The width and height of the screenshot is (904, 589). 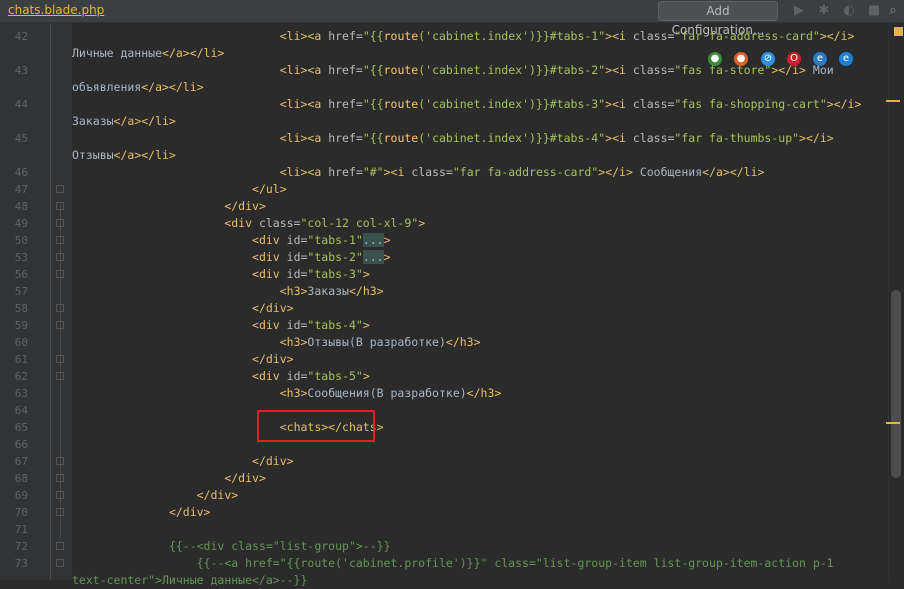 What do you see at coordinates (512, 138) in the screenshot?
I see `code-token: ('cabinet.index')}}#tabs-4"` at bounding box center [512, 138].